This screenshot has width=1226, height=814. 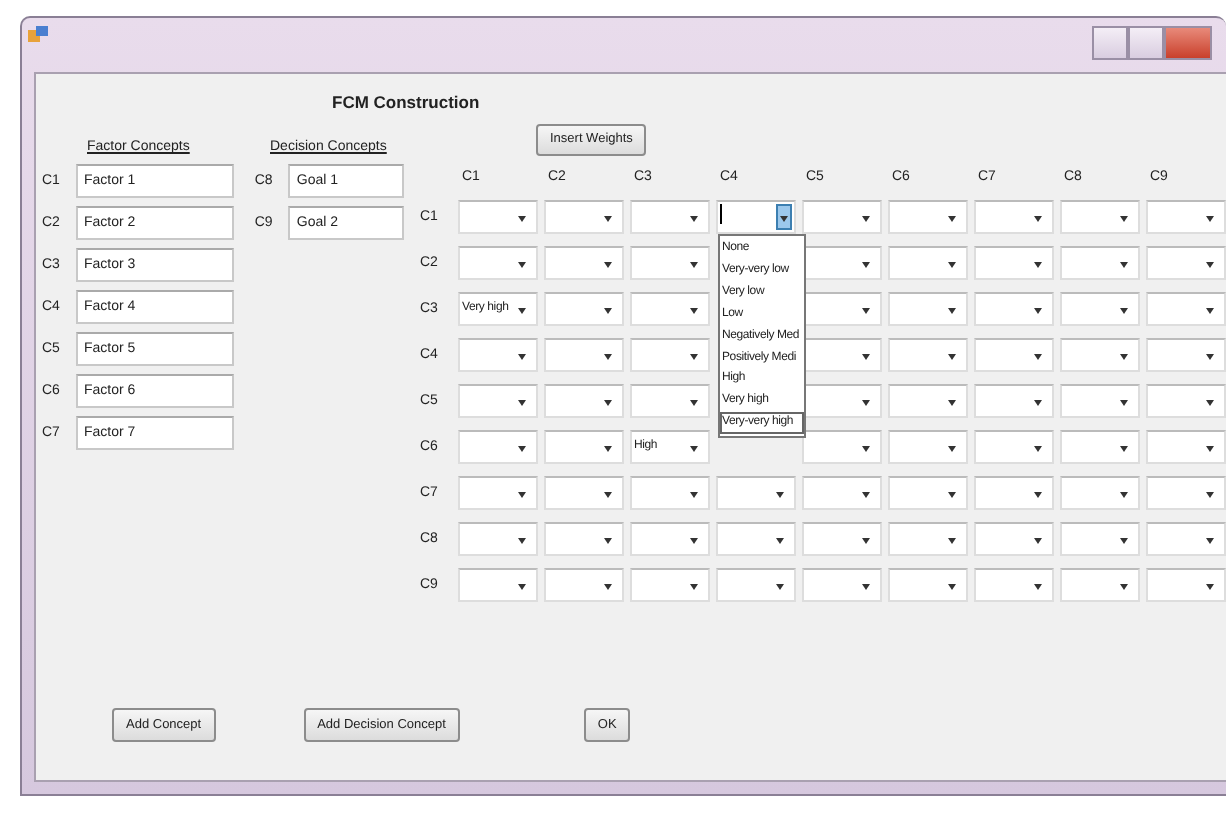 I want to click on dropdown-button, so click(x=784, y=217).